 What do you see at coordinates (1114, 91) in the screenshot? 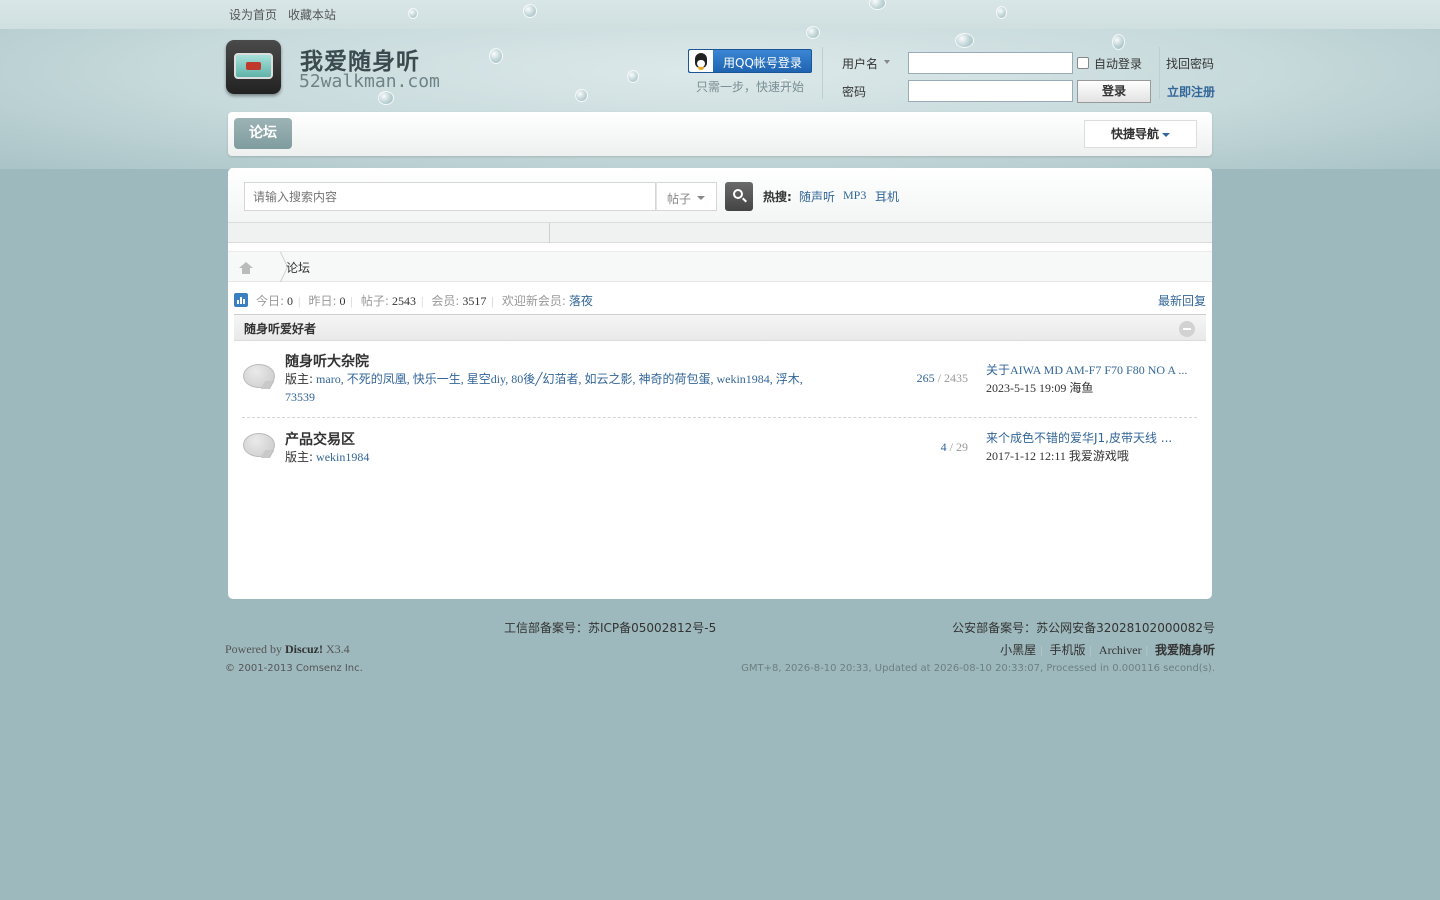
I see `login-button: 登录` at bounding box center [1114, 91].